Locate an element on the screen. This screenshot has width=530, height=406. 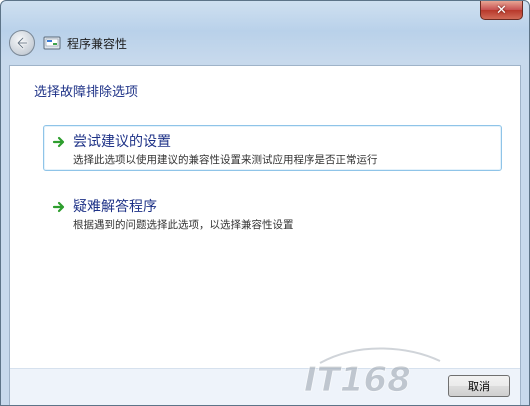
back-arrow-icon is located at coordinates (22, 43).